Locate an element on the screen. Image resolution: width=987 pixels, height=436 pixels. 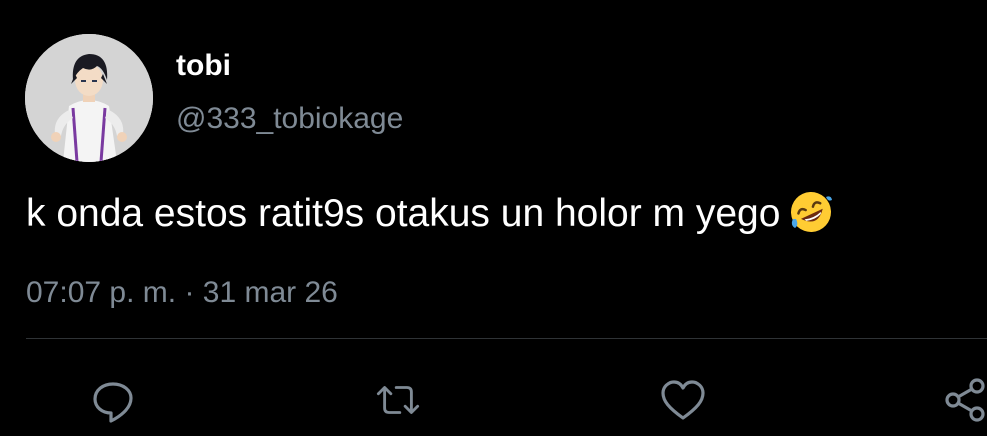
divider is located at coordinates (506, 338).